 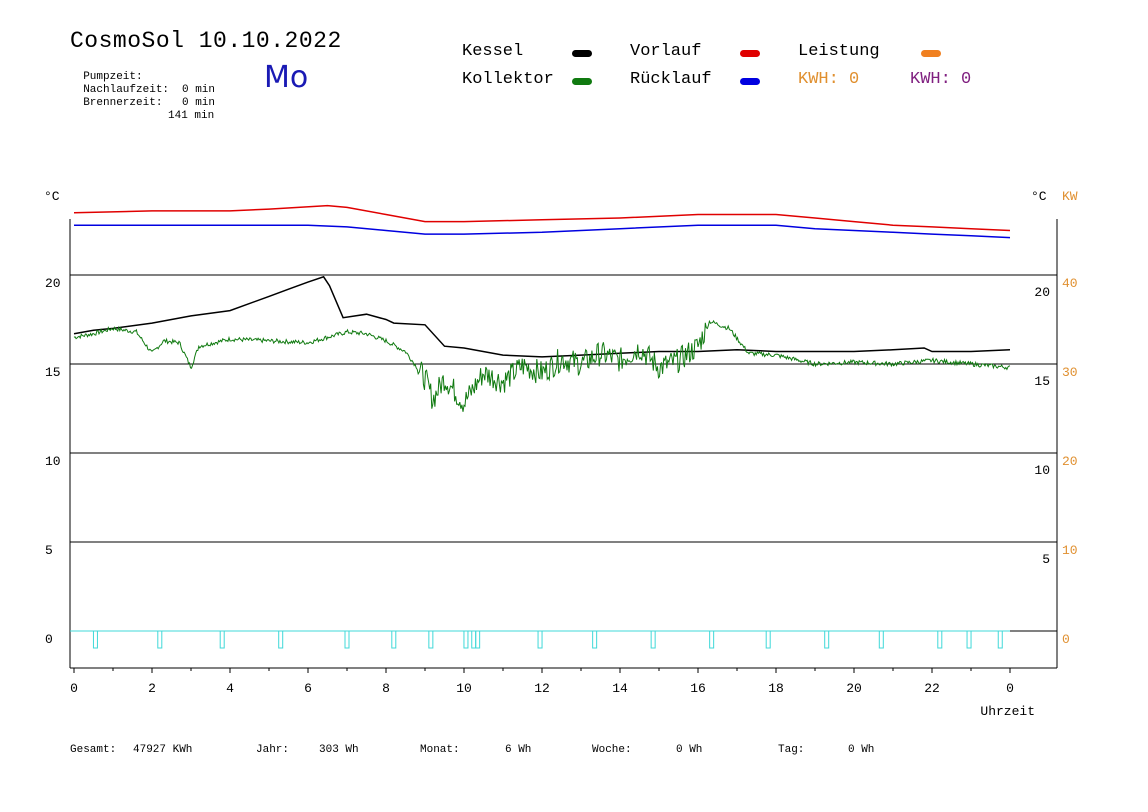 I want to click on right-tick-label: 5, so click(x=1046, y=559).